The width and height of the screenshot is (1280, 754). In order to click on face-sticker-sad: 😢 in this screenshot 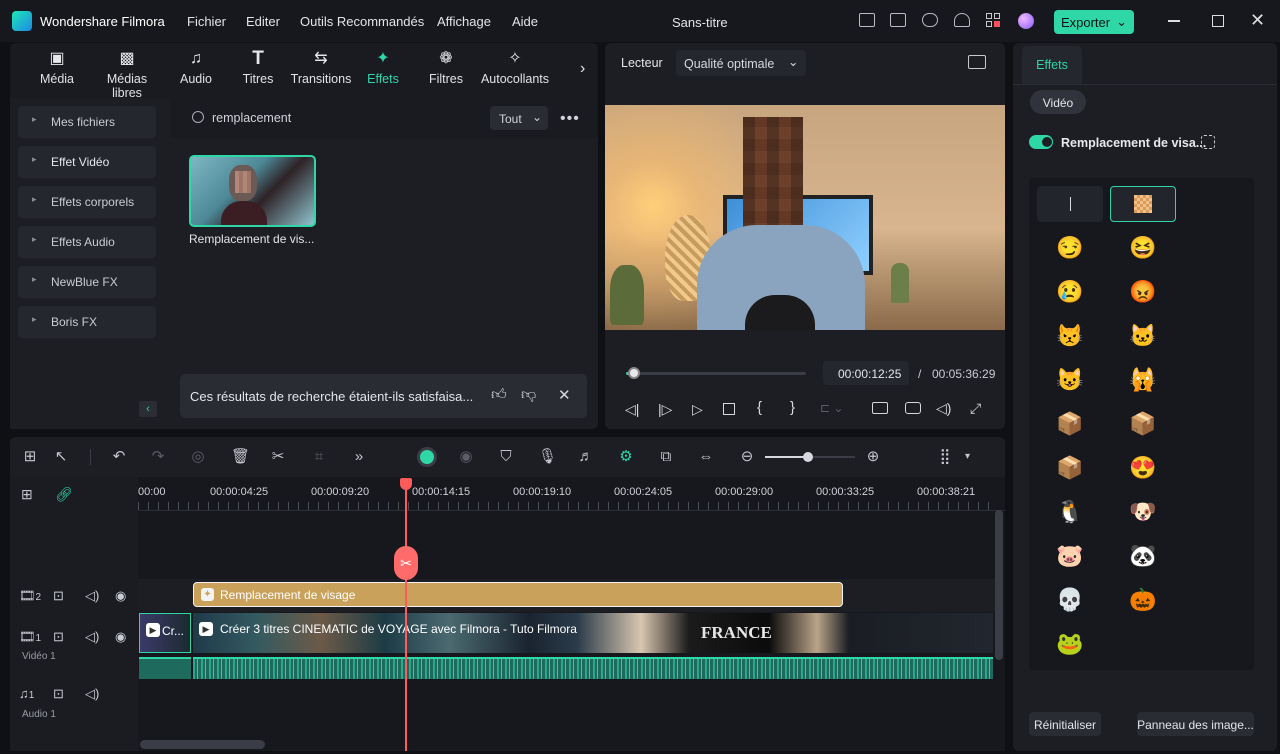, I will do `click(1070, 292)`.